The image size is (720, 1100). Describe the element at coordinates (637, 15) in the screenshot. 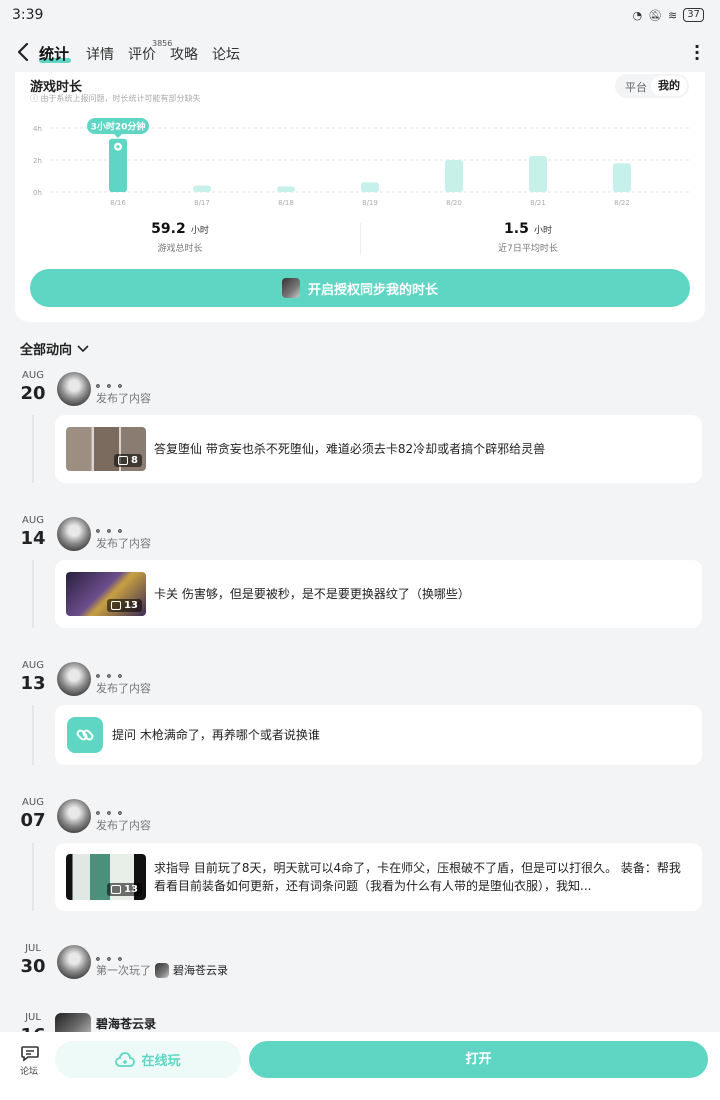

I see `speed-icon: ◔` at that location.